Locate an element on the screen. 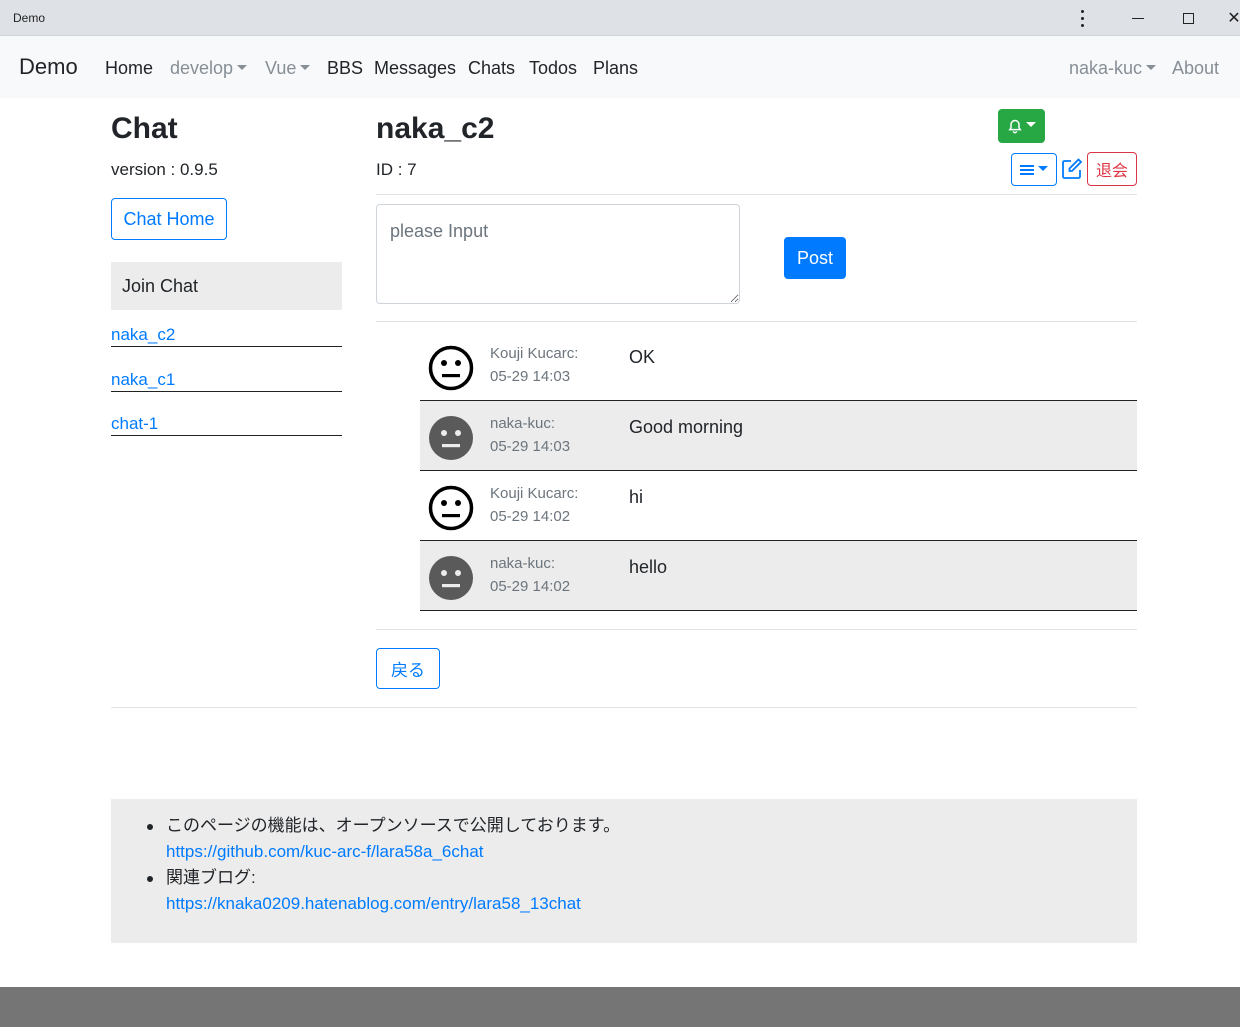  notification-dropdown-button is located at coordinates (1021, 126).